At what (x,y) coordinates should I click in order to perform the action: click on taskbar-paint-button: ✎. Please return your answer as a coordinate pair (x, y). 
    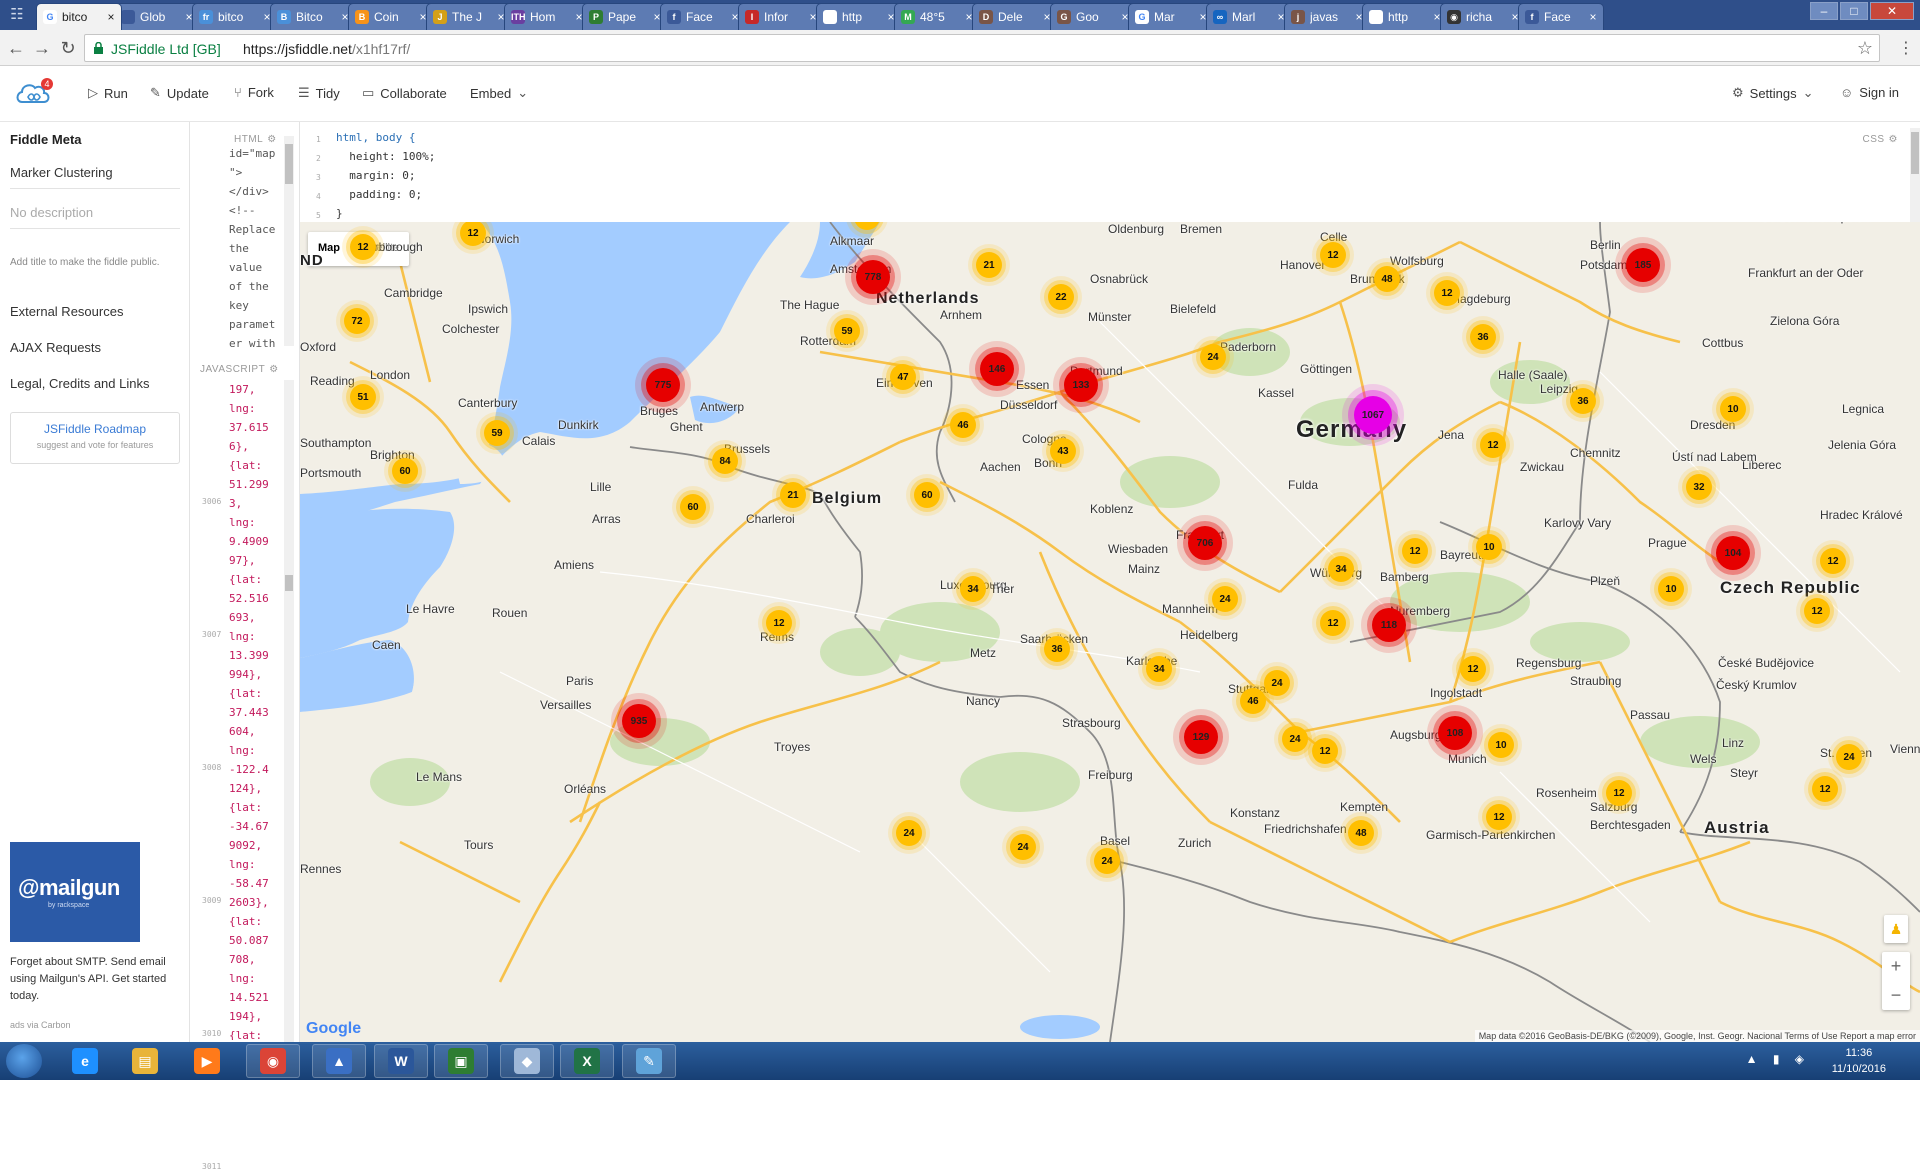
    Looking at the image, I should click on (649, 1061).